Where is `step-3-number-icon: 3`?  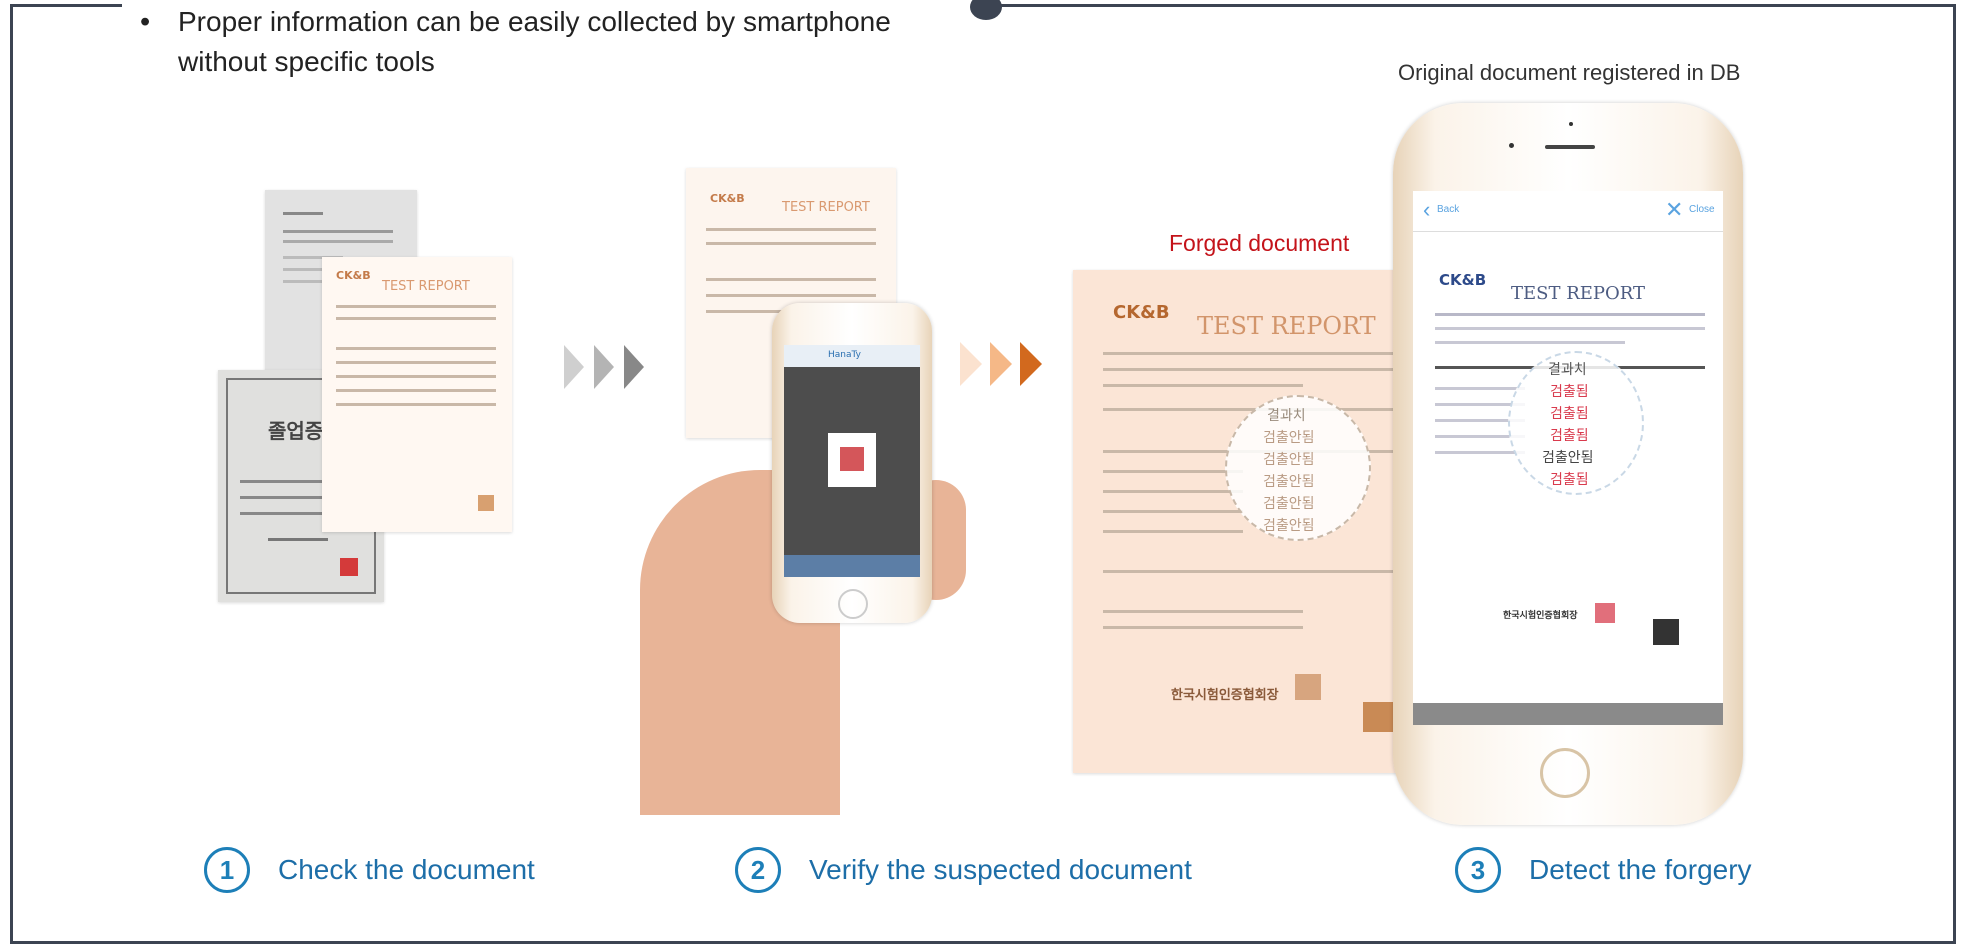 step-3-number-icon: 3 is located at coordinates (1478, 870).